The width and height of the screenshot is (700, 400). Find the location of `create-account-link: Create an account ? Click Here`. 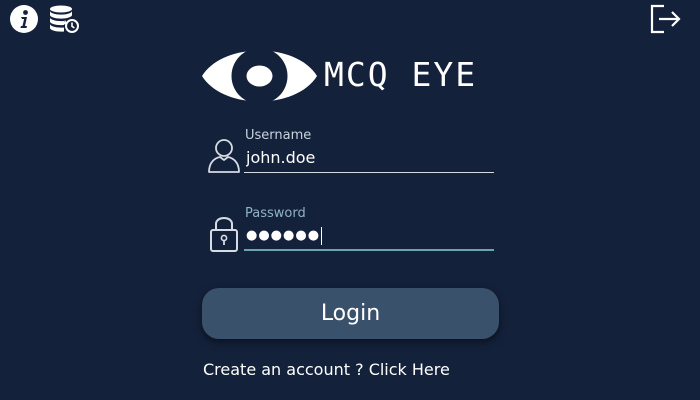

create-account-link: Create an account ? Click Here is located at coordinates (326, 370).